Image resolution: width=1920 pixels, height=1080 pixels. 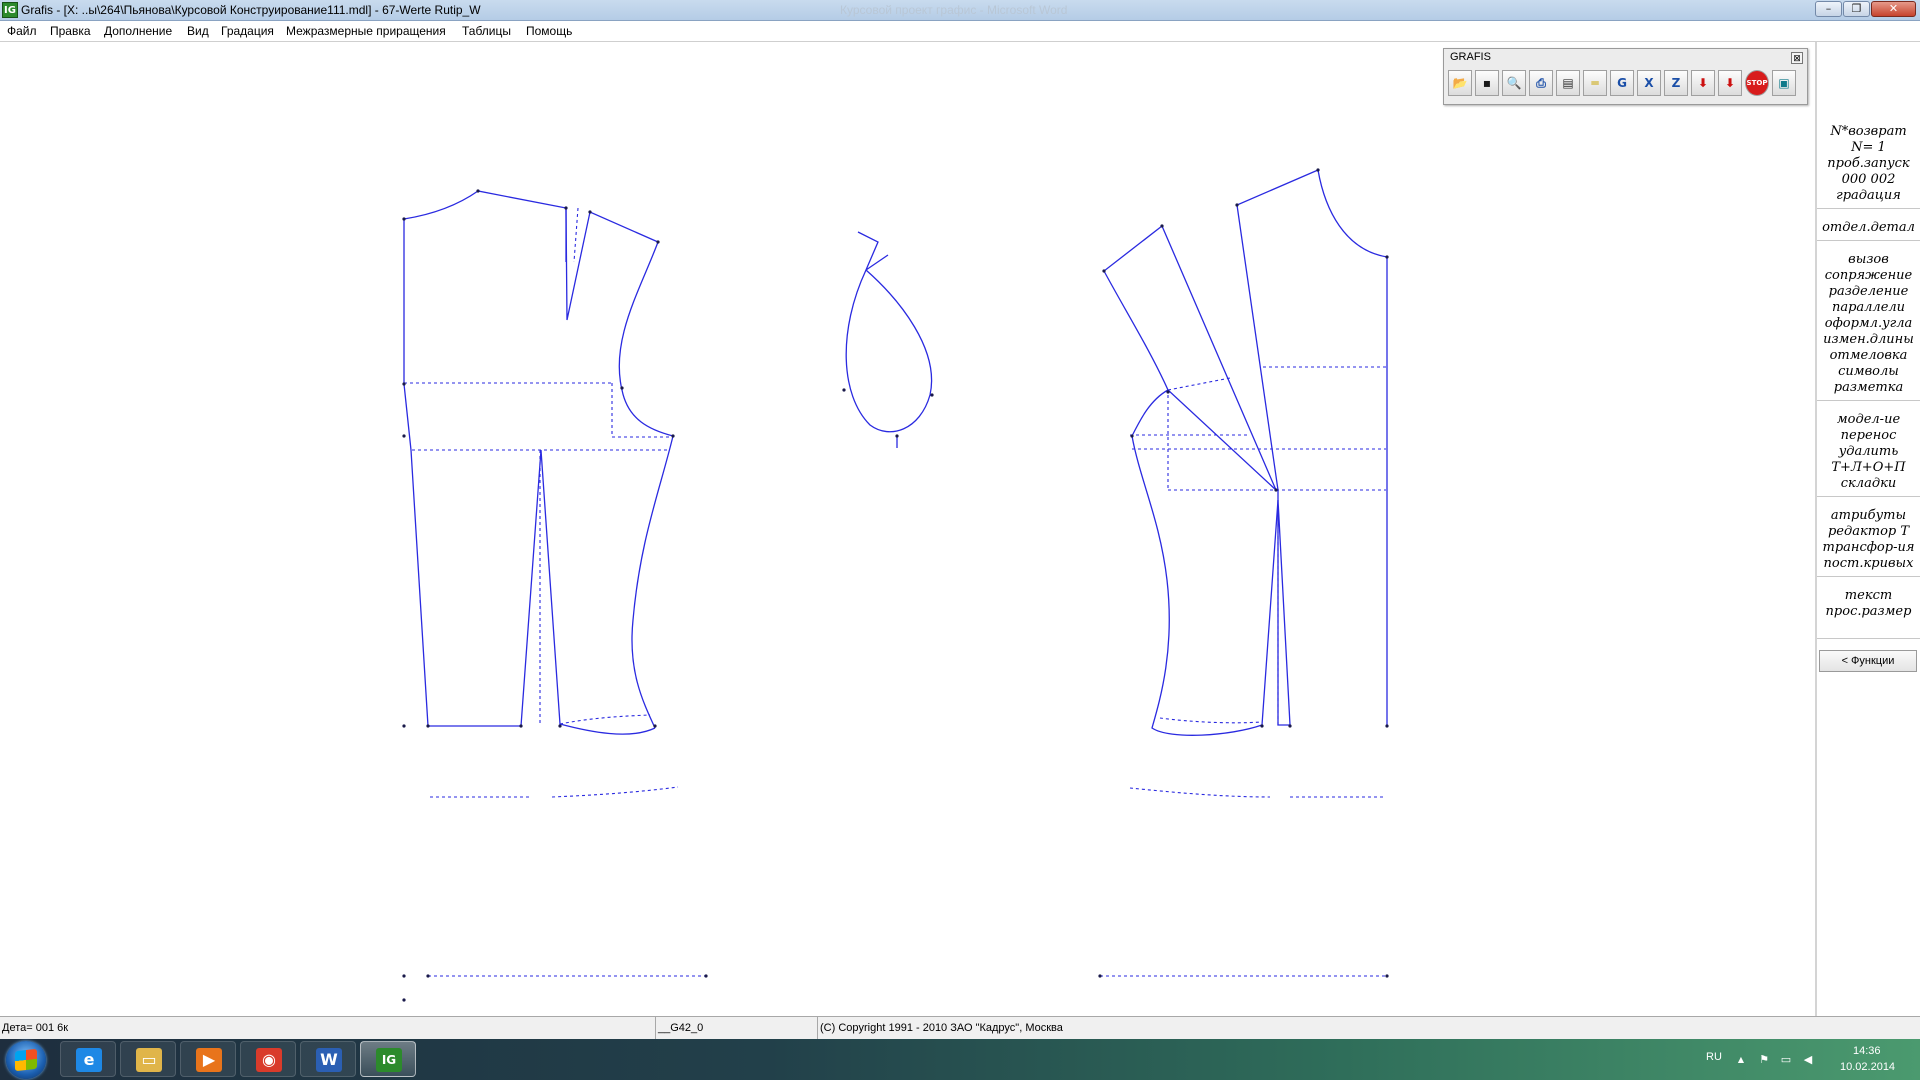 What do you see at coordinates (1868, 324) in the screenshot?
I see `fn-corner-design: оформл.угла` at bounding box center [1868, 324].